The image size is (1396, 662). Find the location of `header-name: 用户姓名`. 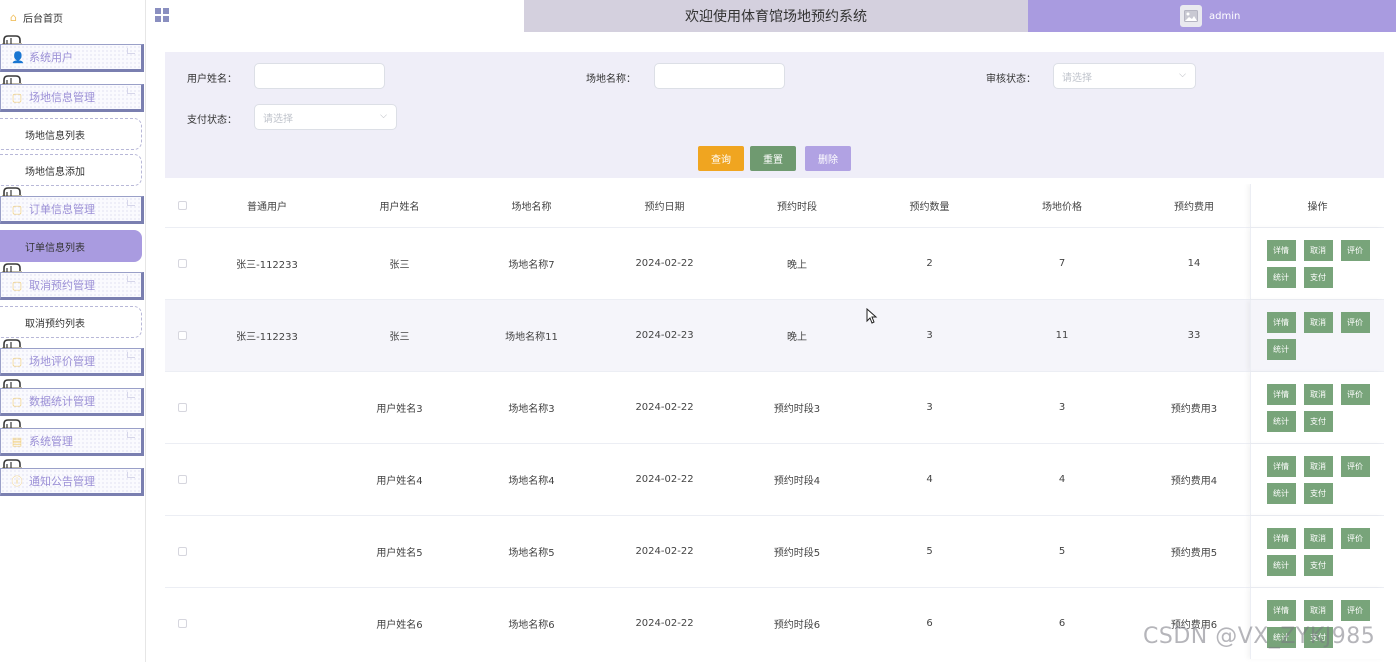

header-name: 用户姓名 is located at coordinates (399, 207).